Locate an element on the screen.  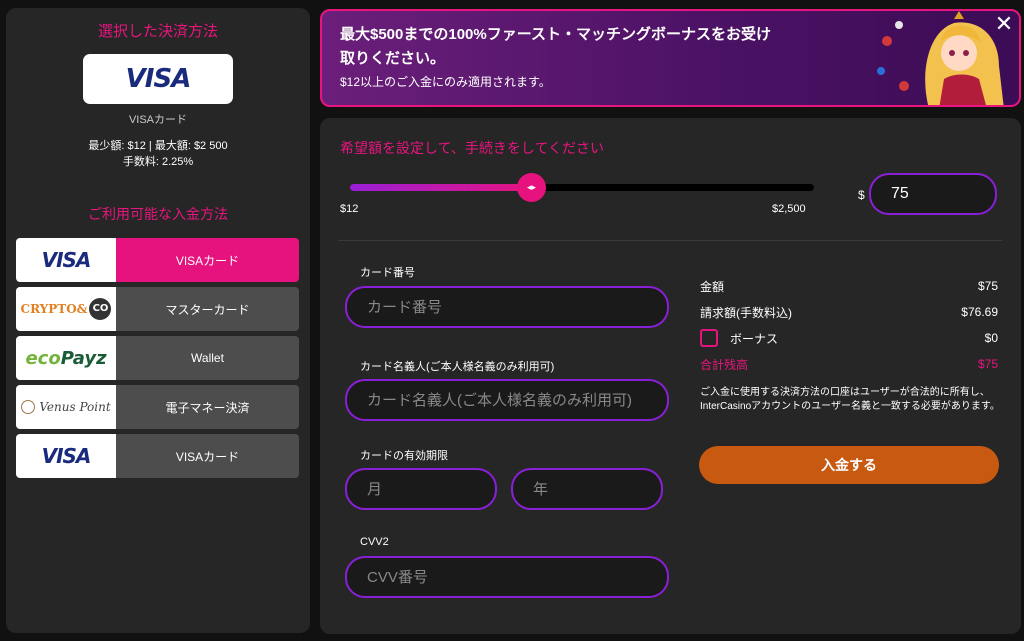
summary-total-row: 合計残高 $75 is located at coordinates (849, 364).